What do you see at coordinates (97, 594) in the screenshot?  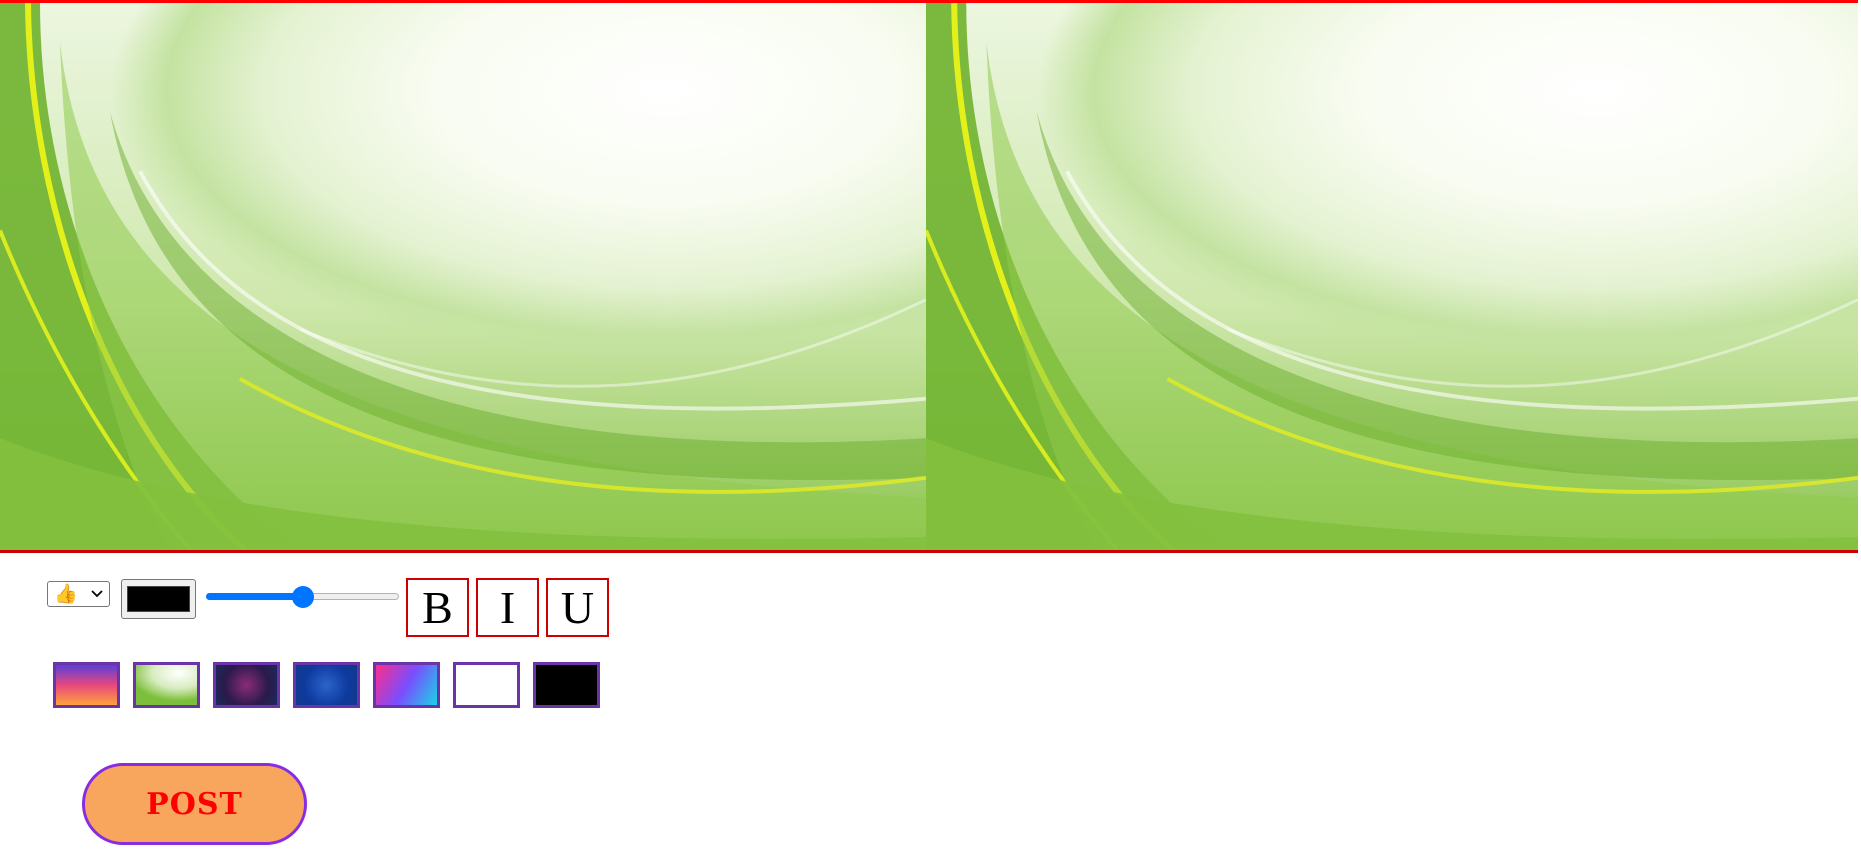 I see `chevron-down-icon` at bounding box center [97, 594].